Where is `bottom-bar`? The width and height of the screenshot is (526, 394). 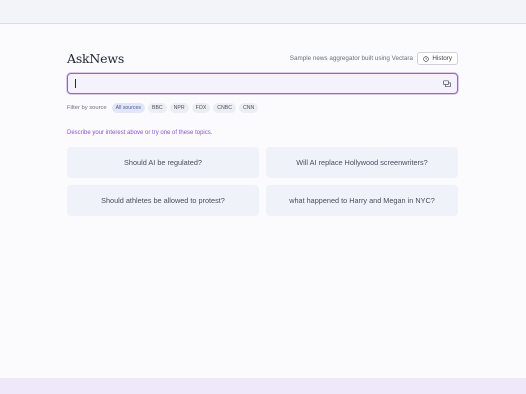
bottom-bar is located at coordinates (263, 386).